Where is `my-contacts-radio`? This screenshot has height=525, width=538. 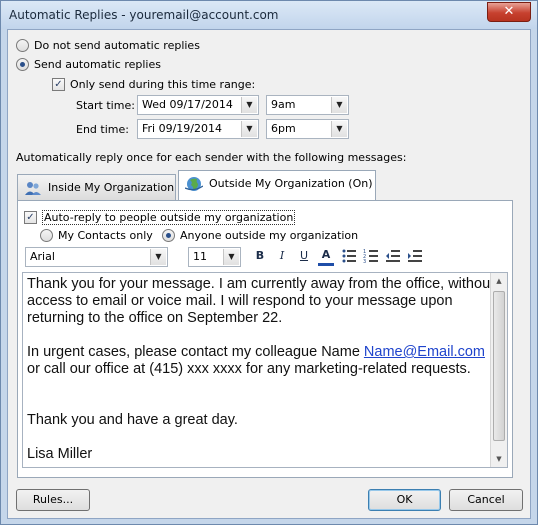 my-contacts-radio is located at coordinates (46, 235).